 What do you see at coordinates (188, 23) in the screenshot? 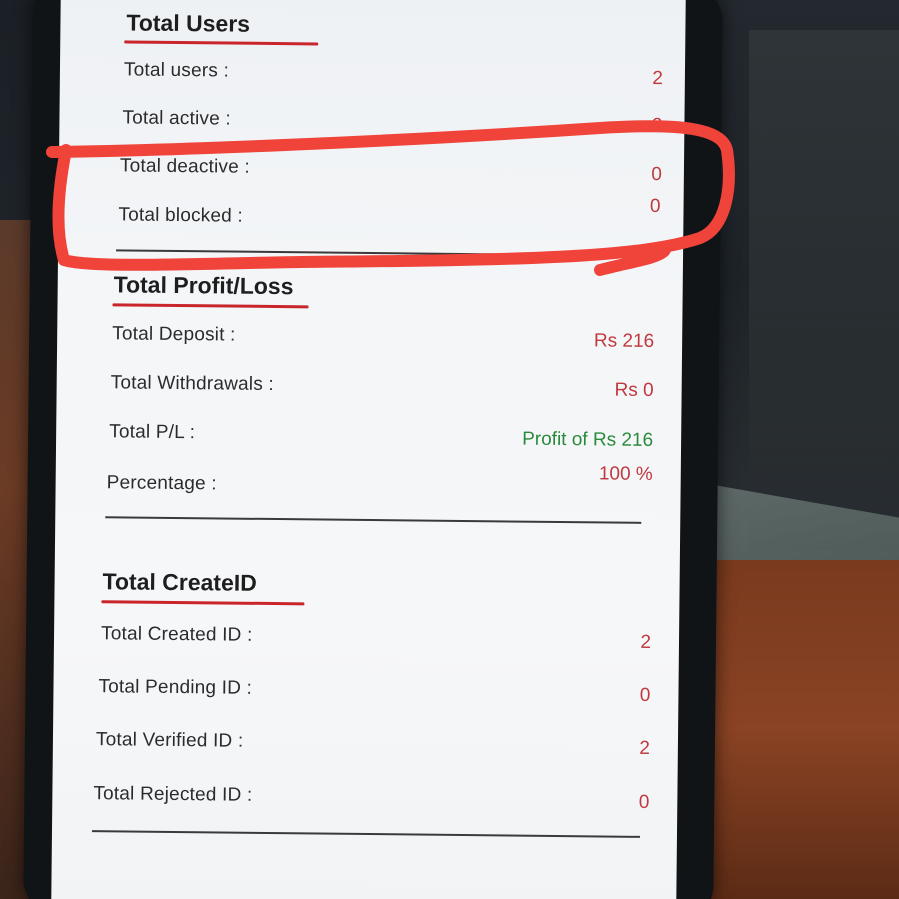
I see `users-section-title: Total Users` at bounding box center [188, 23].